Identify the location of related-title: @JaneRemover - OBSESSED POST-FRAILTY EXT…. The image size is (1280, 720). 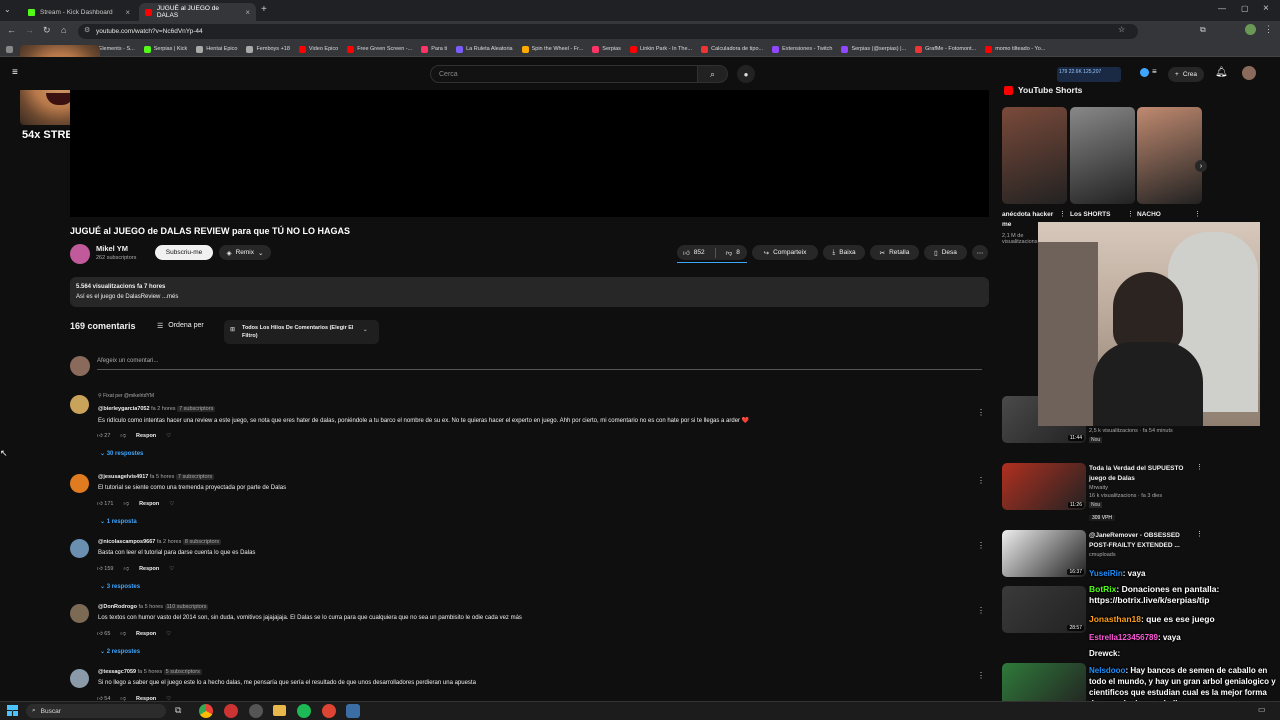
(1139, 541).